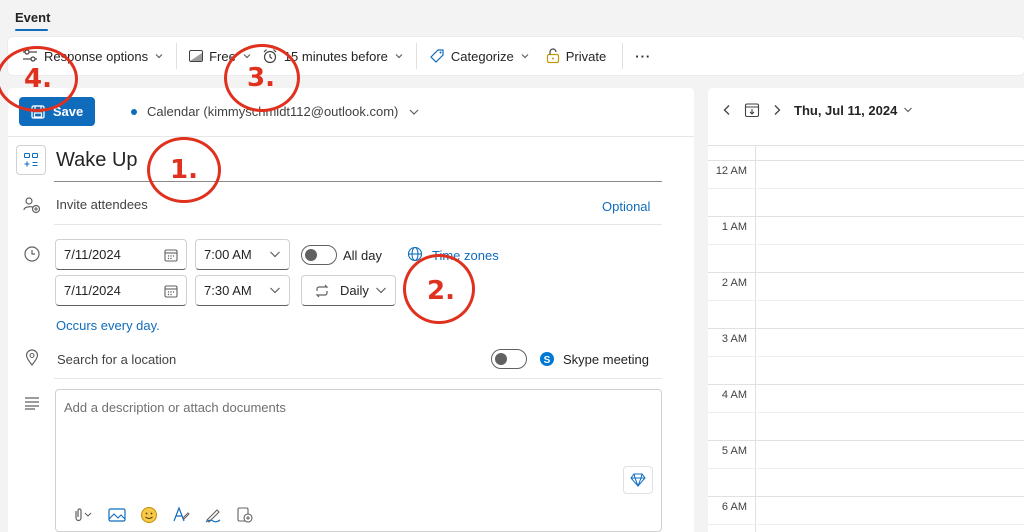 The height and width of the screenshot is (532, 1024). What do you see at coordinates (117, 515) in the screenshot?
I see `image-icon` at bounding box center [117, 515].